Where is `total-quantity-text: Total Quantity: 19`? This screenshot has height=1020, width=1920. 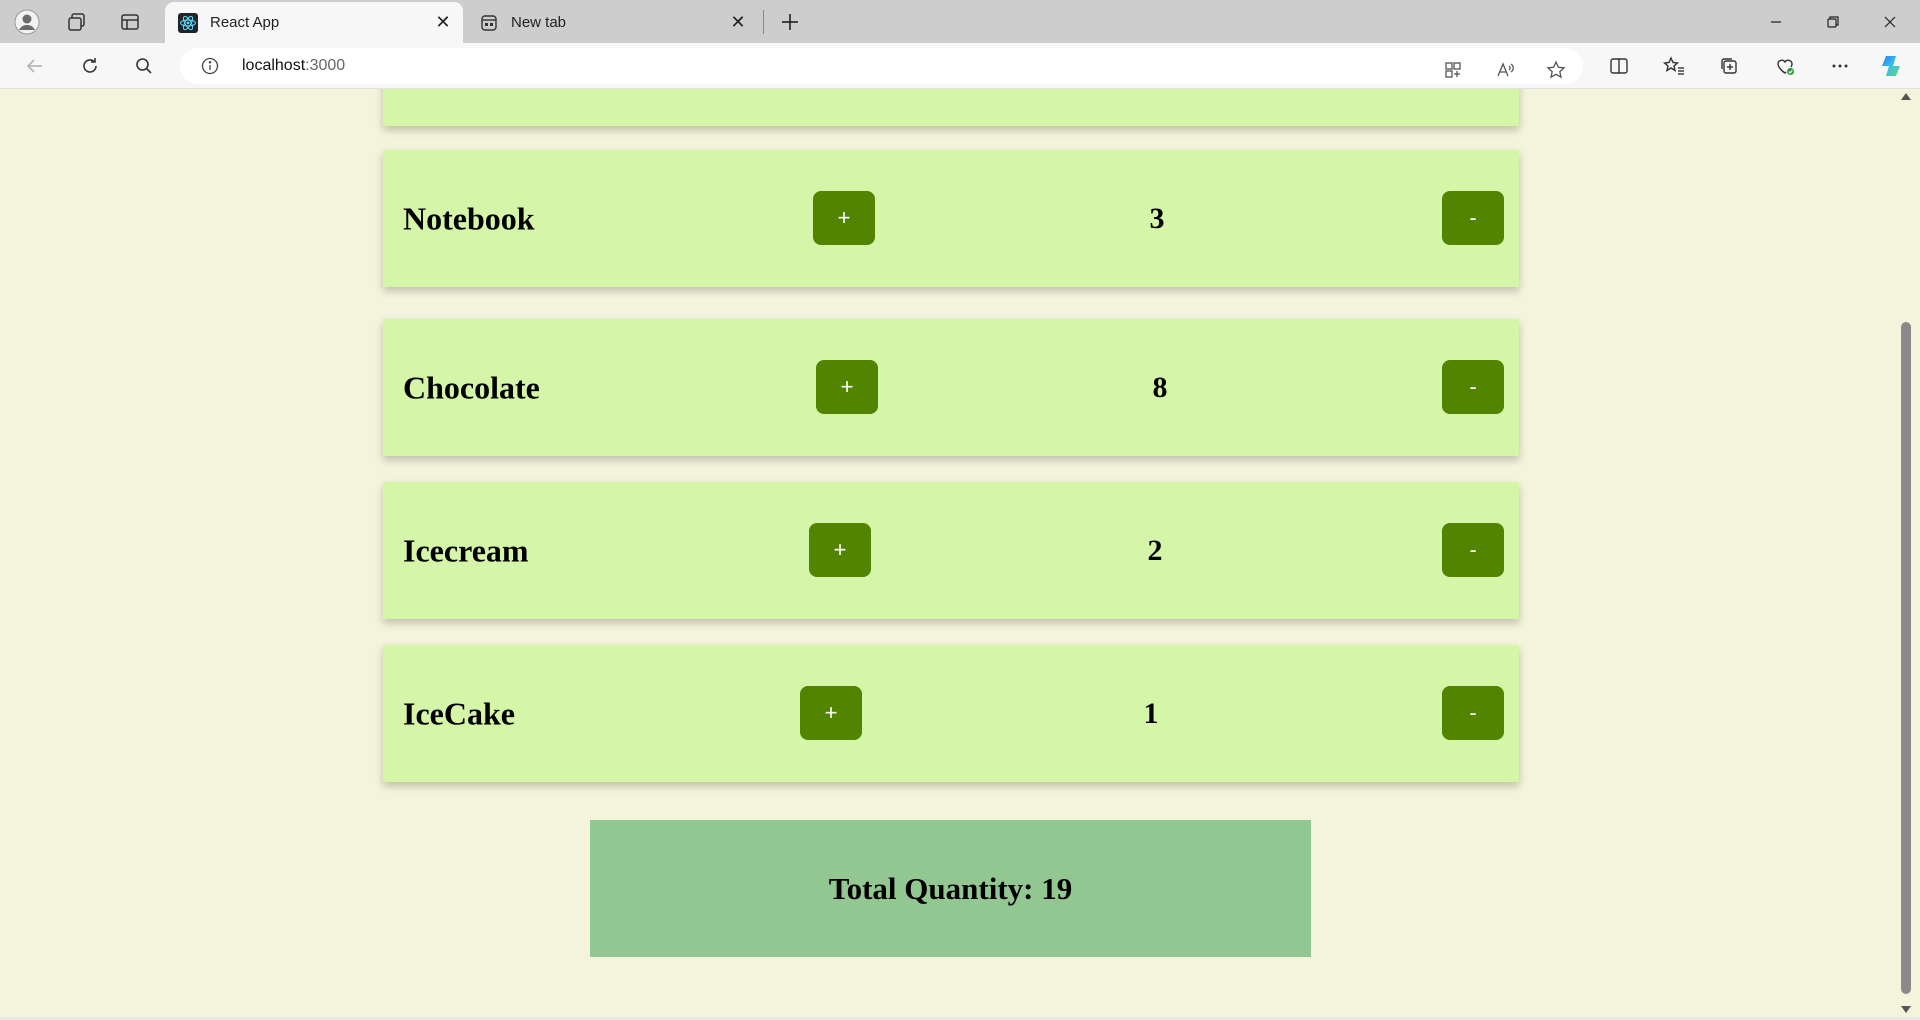
total-quantity-text: Total Quantity: 19 is located at coordinates (950, 888).